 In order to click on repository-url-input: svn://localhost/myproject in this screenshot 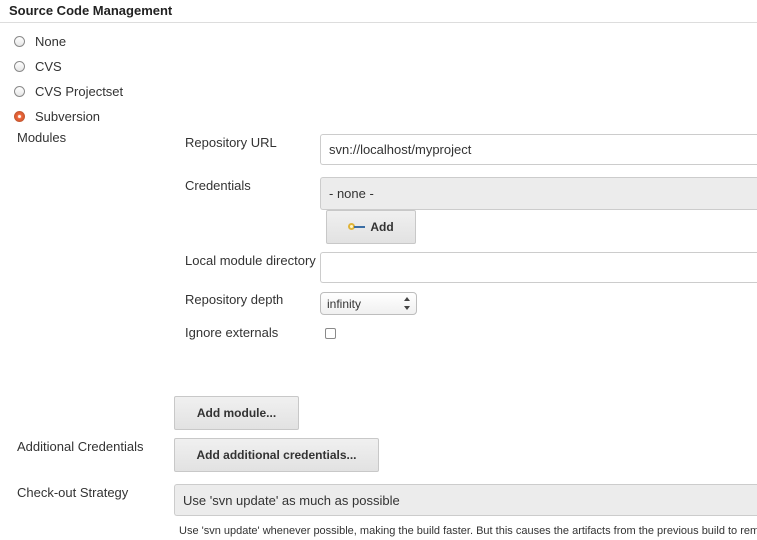, I will do `click(538, 149)`.